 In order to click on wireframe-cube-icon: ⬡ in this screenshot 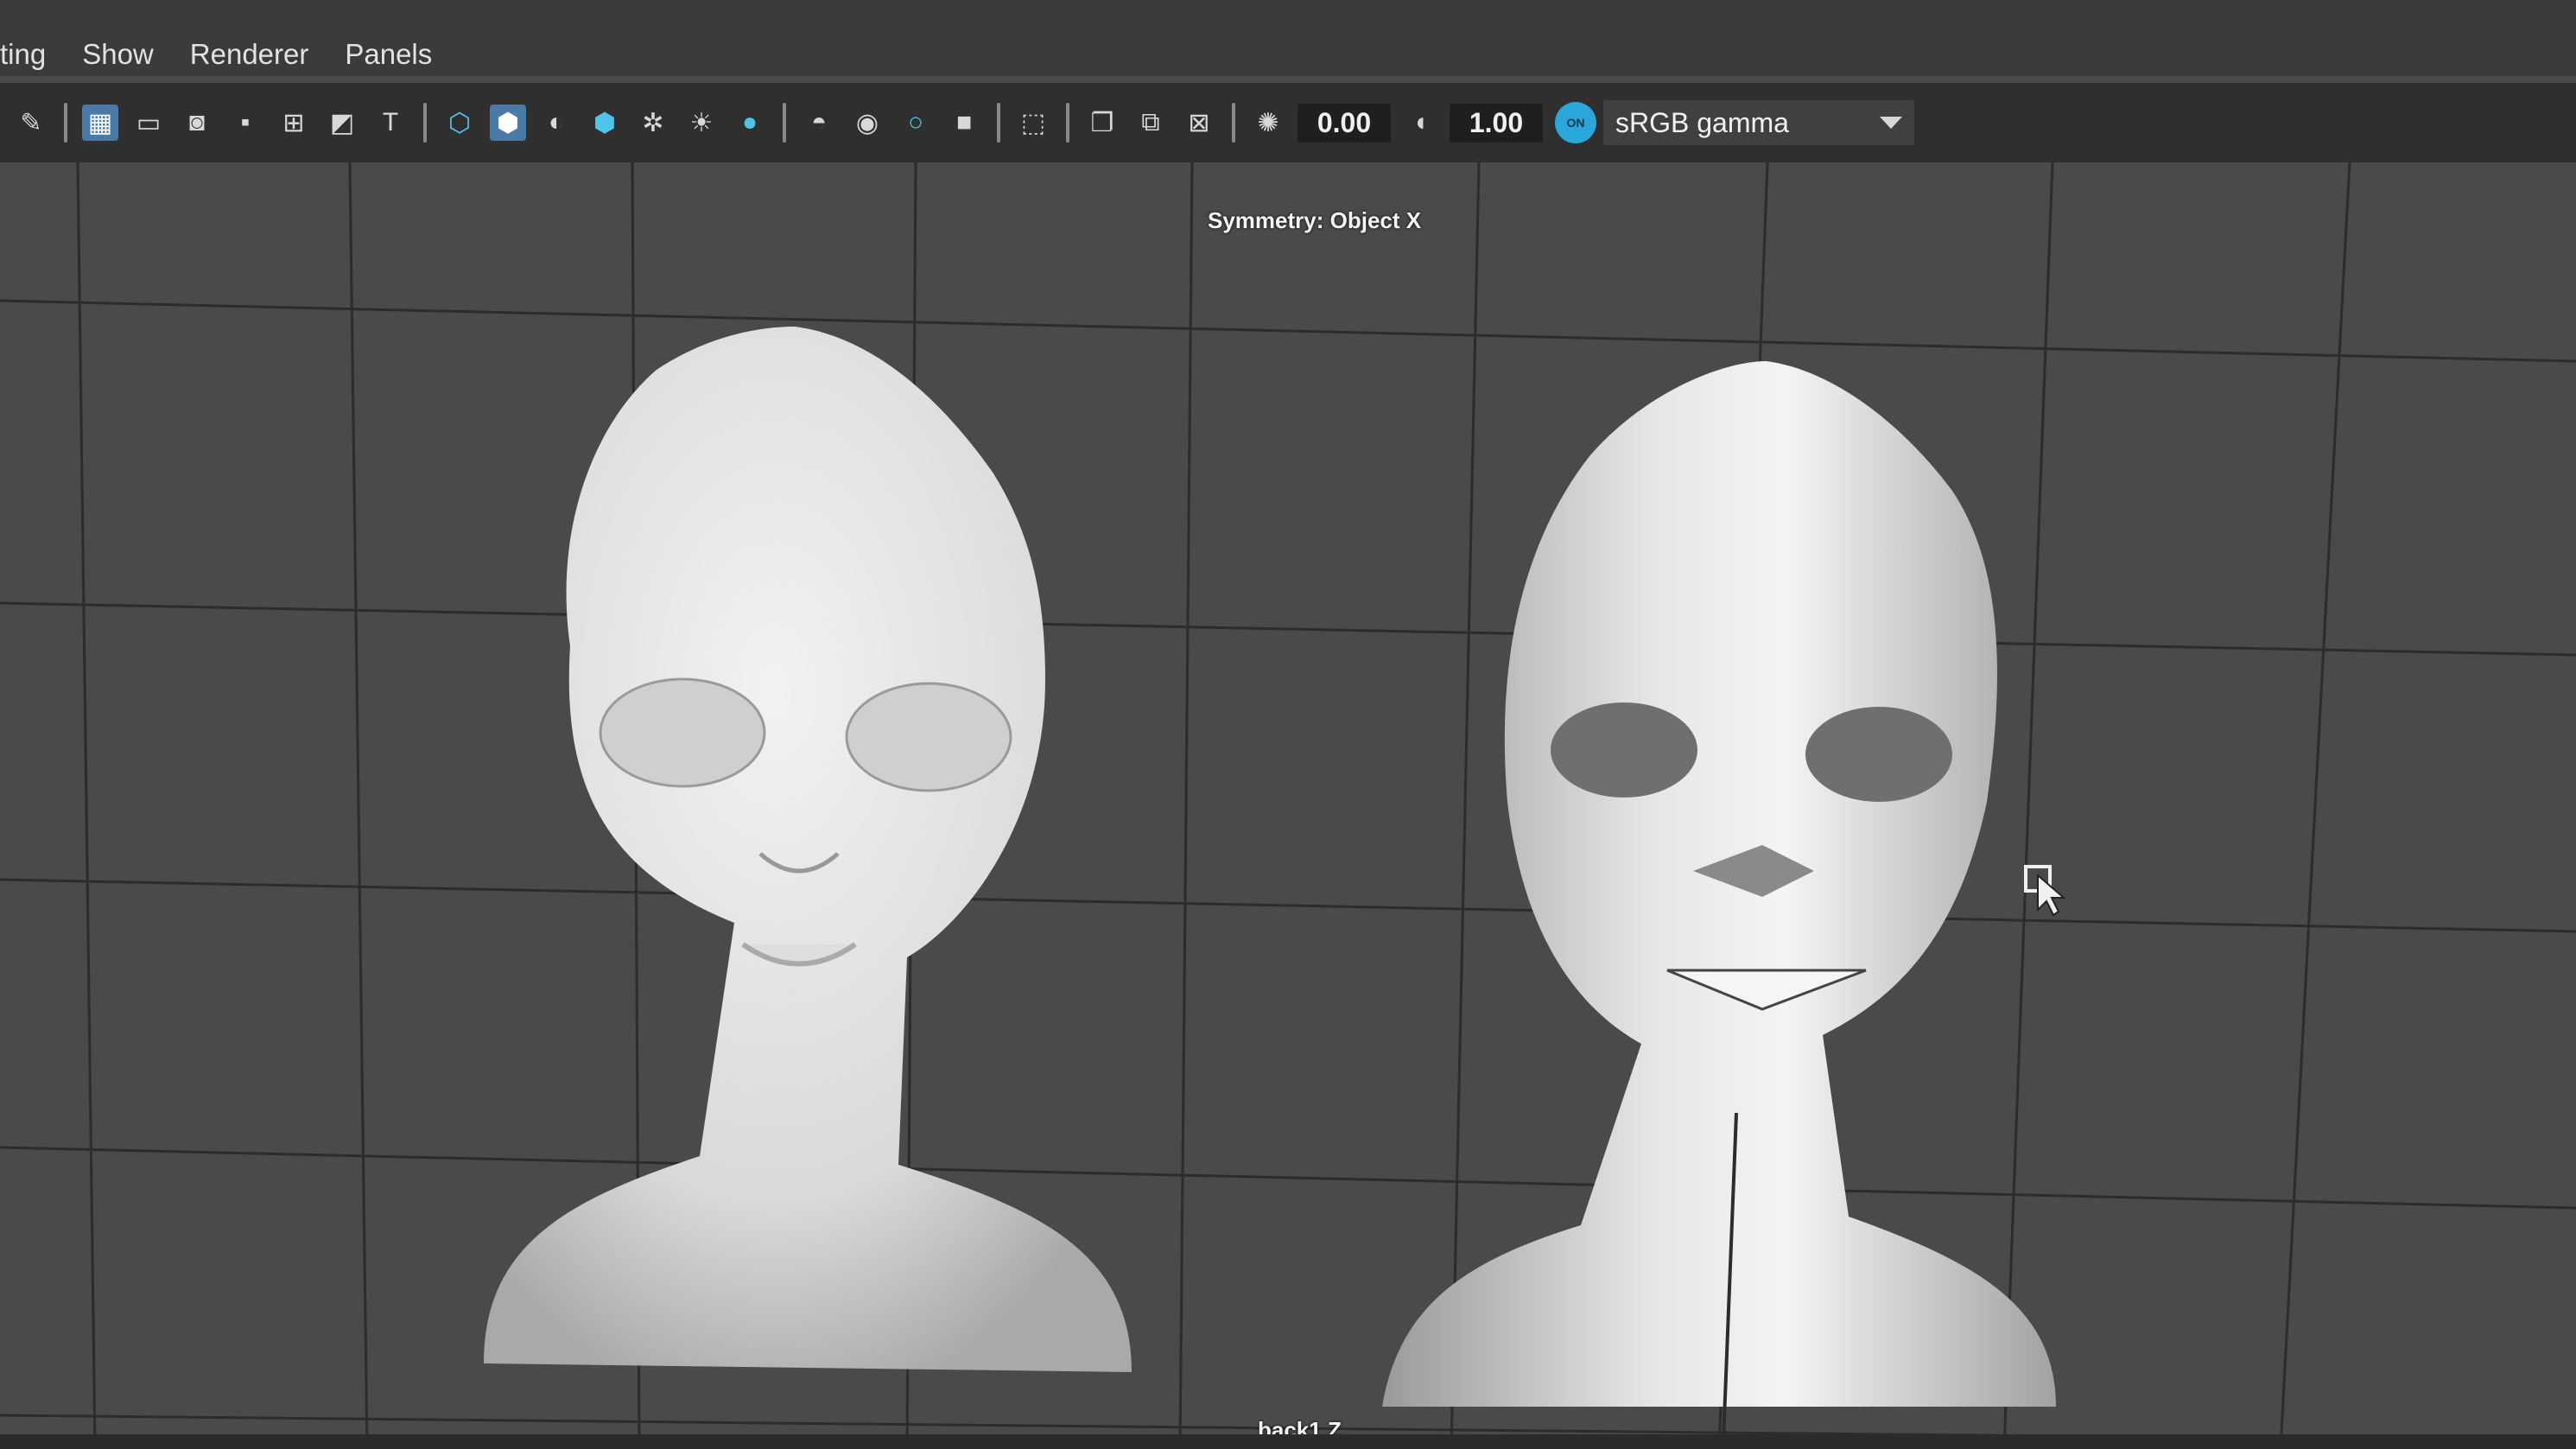, I will do `click(459, 123)`.